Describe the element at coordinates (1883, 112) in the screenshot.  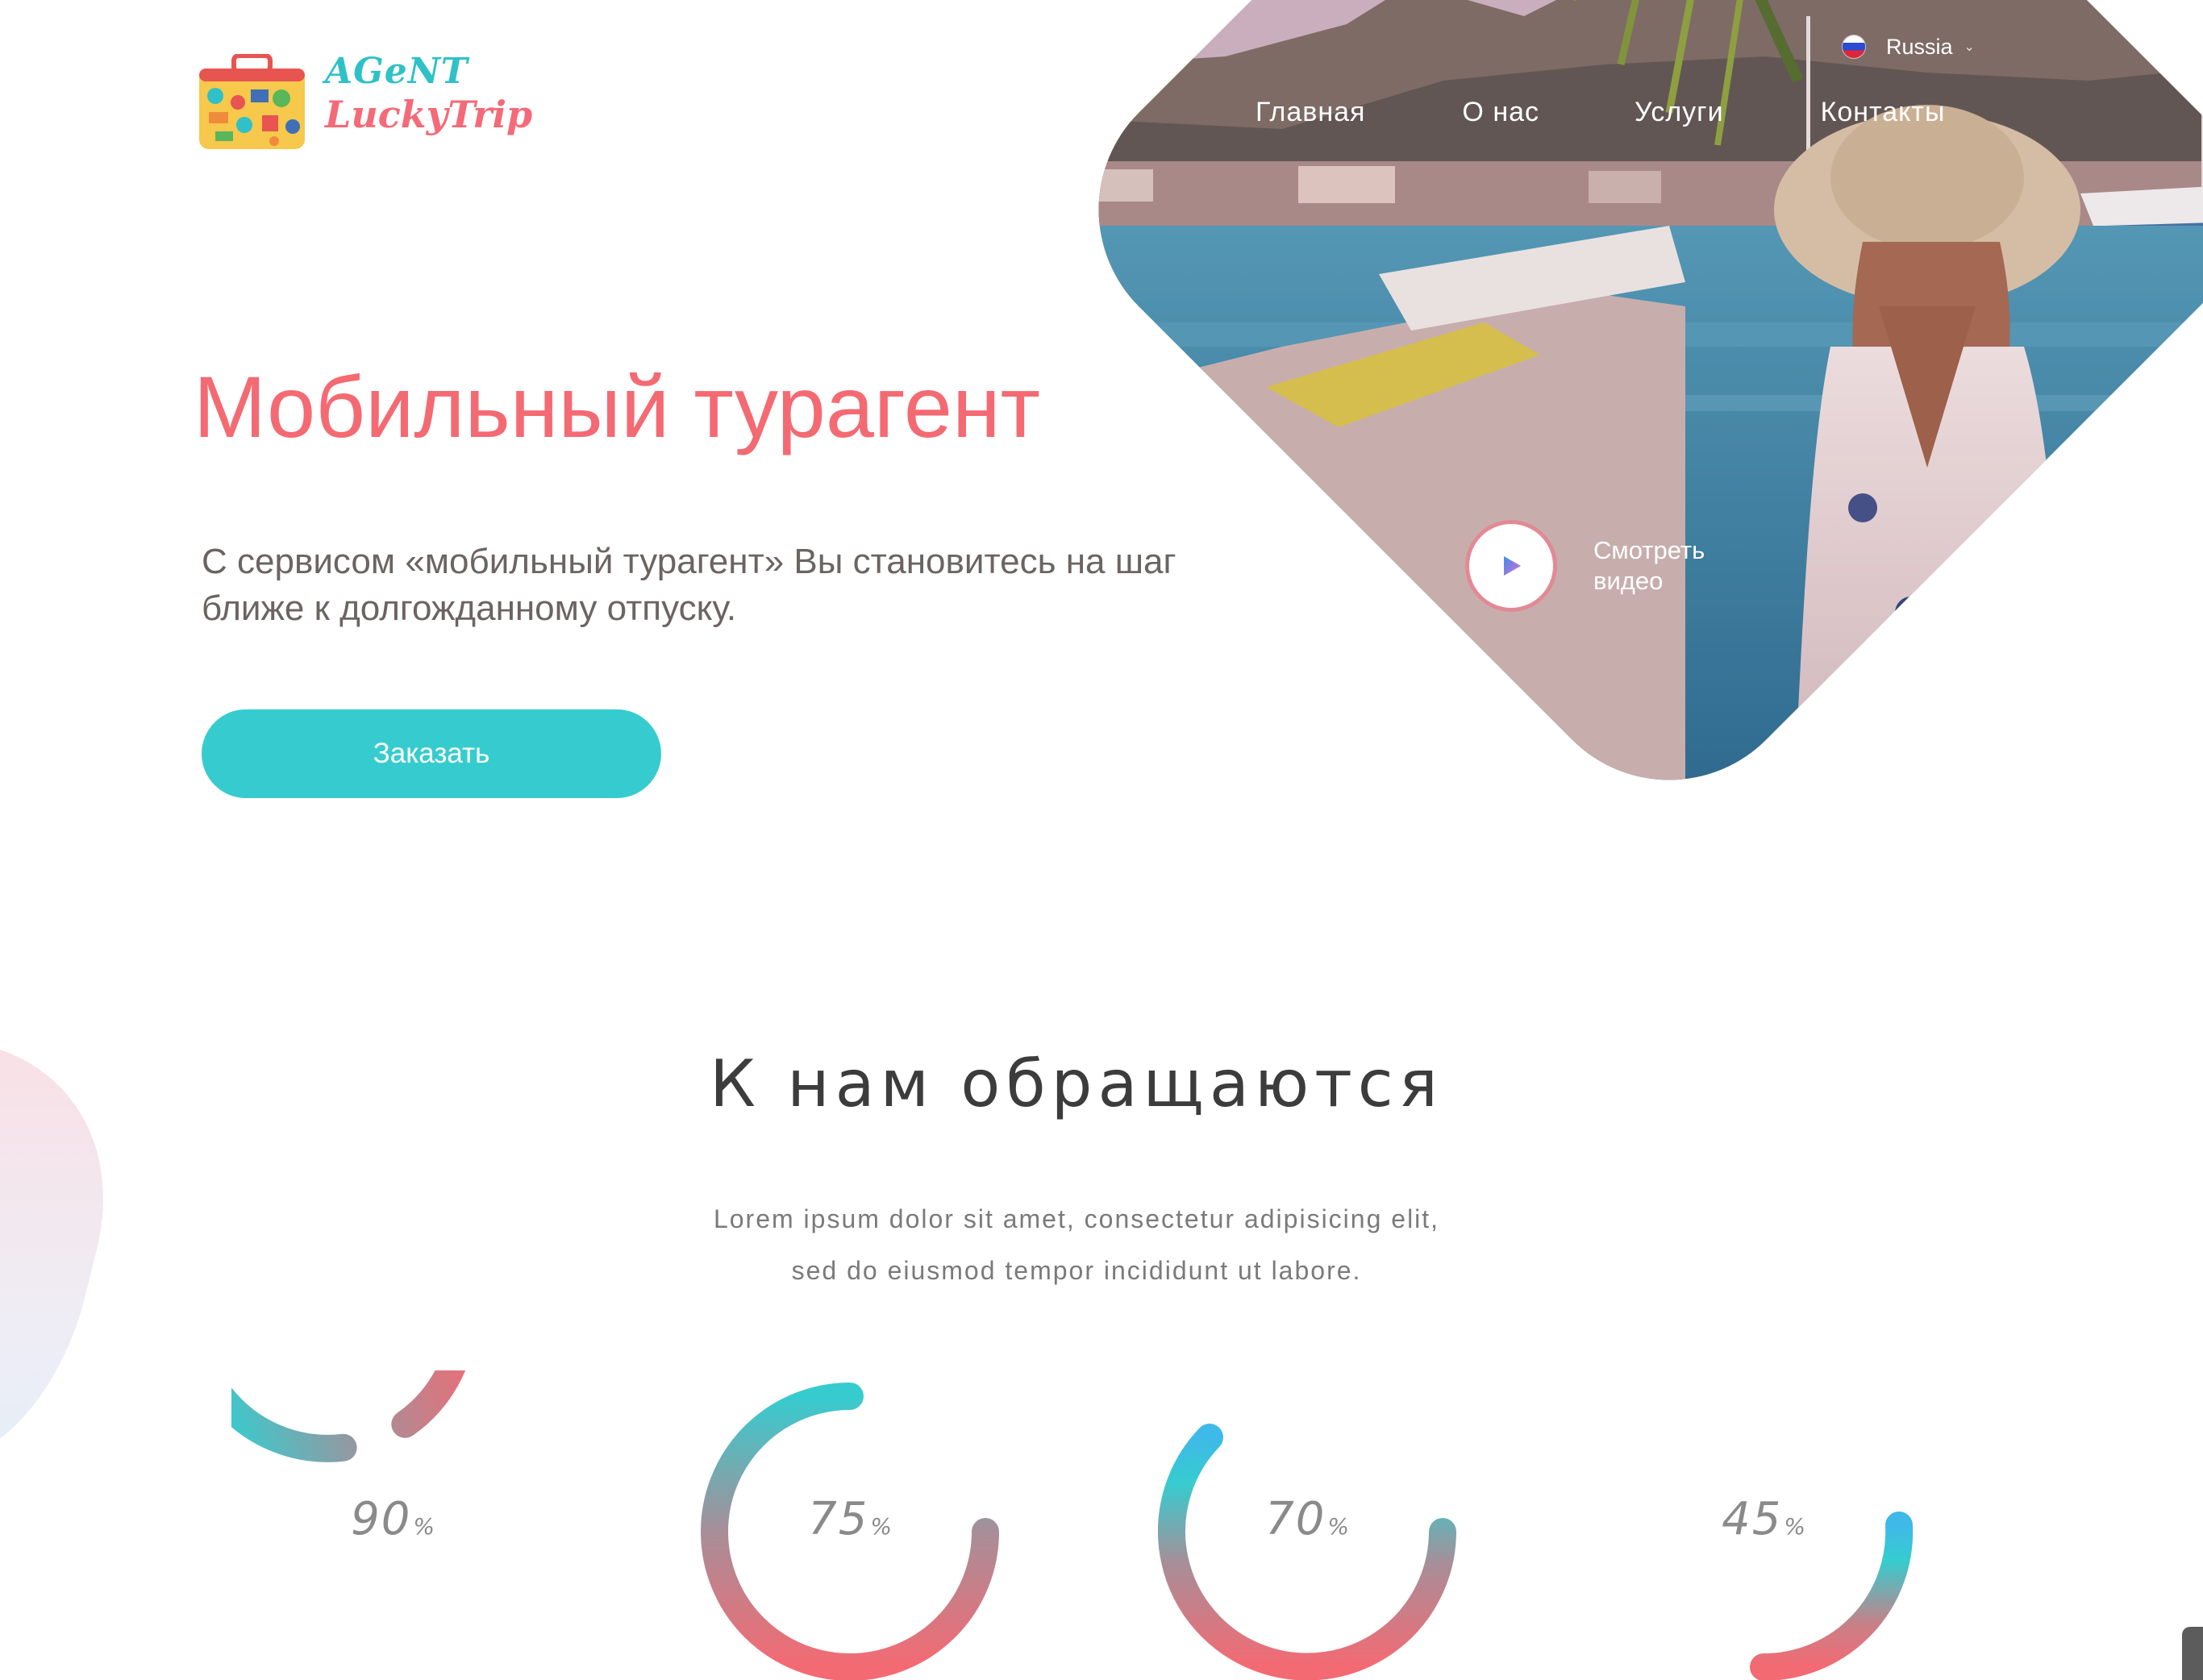
I see `nav-item-contacts: Контакты` at that location.